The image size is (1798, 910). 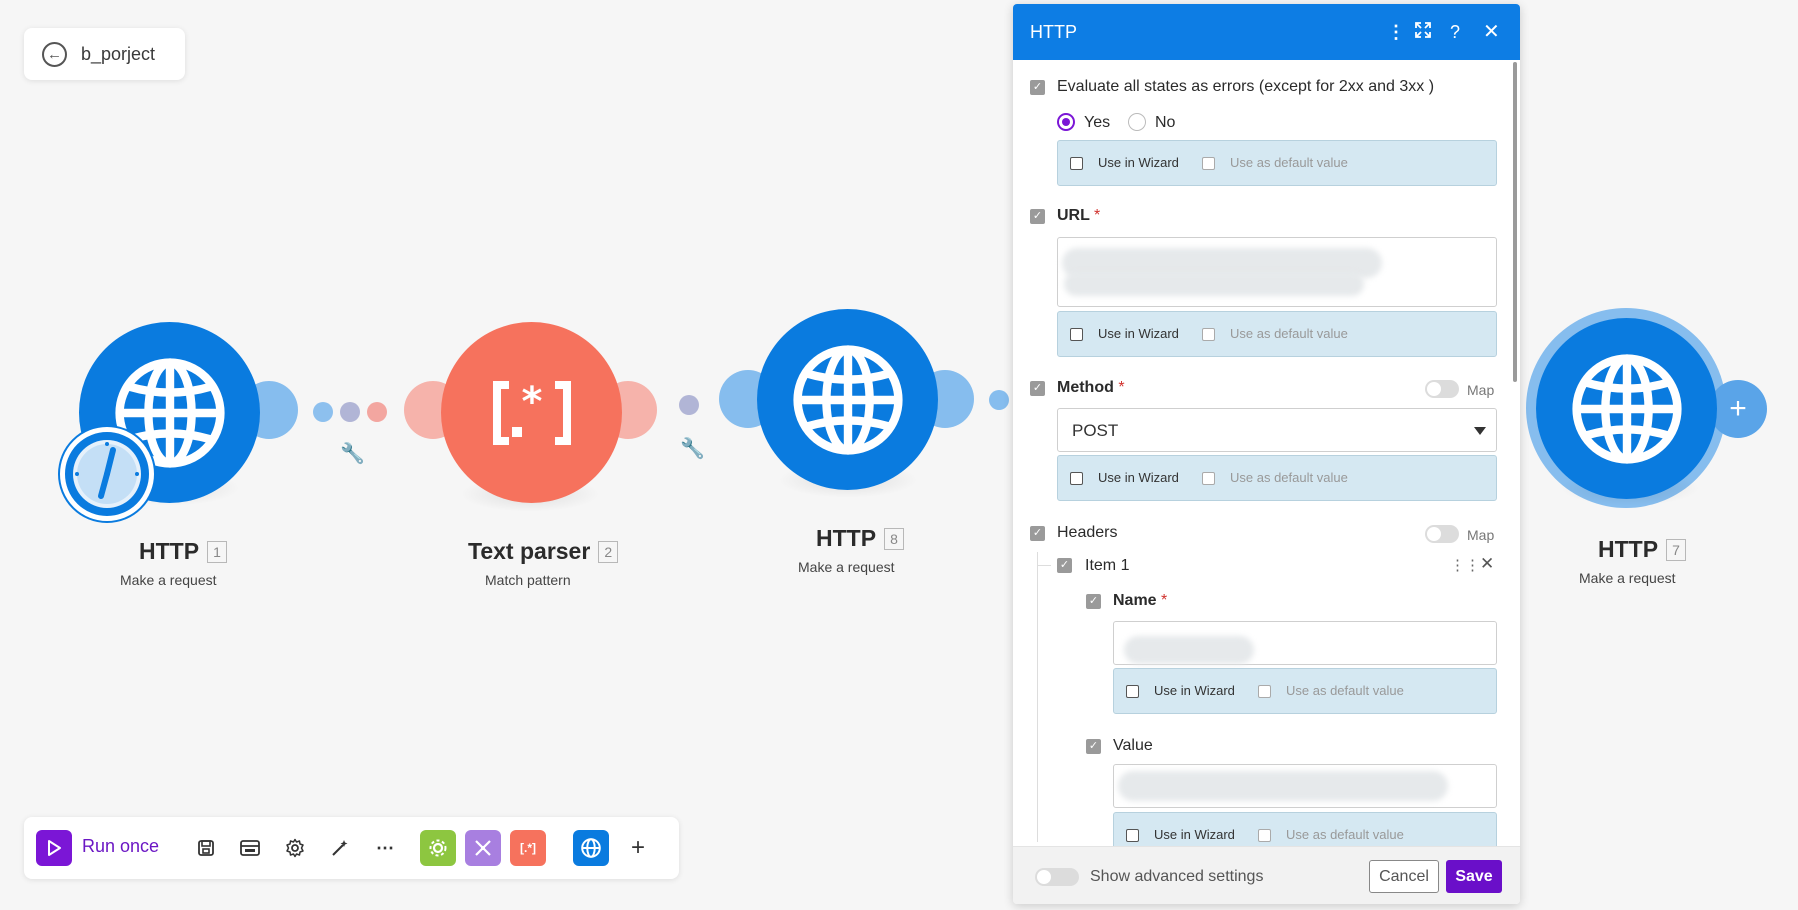 I want to click on module-8-number: 8, so click(x=894, y=538).